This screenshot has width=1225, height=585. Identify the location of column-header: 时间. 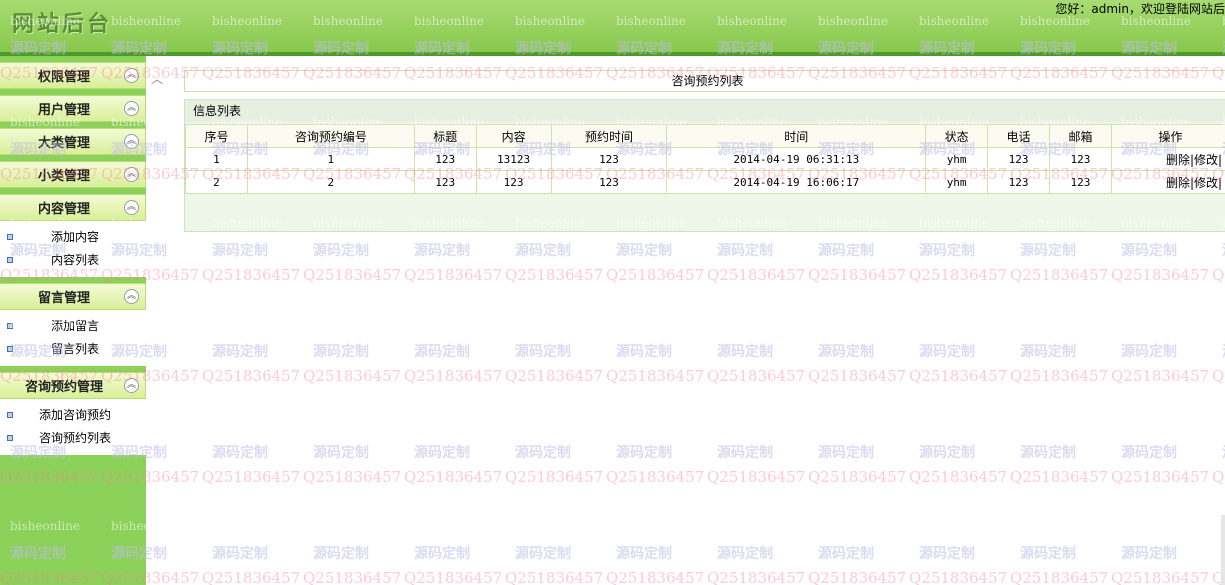
(796, 136).